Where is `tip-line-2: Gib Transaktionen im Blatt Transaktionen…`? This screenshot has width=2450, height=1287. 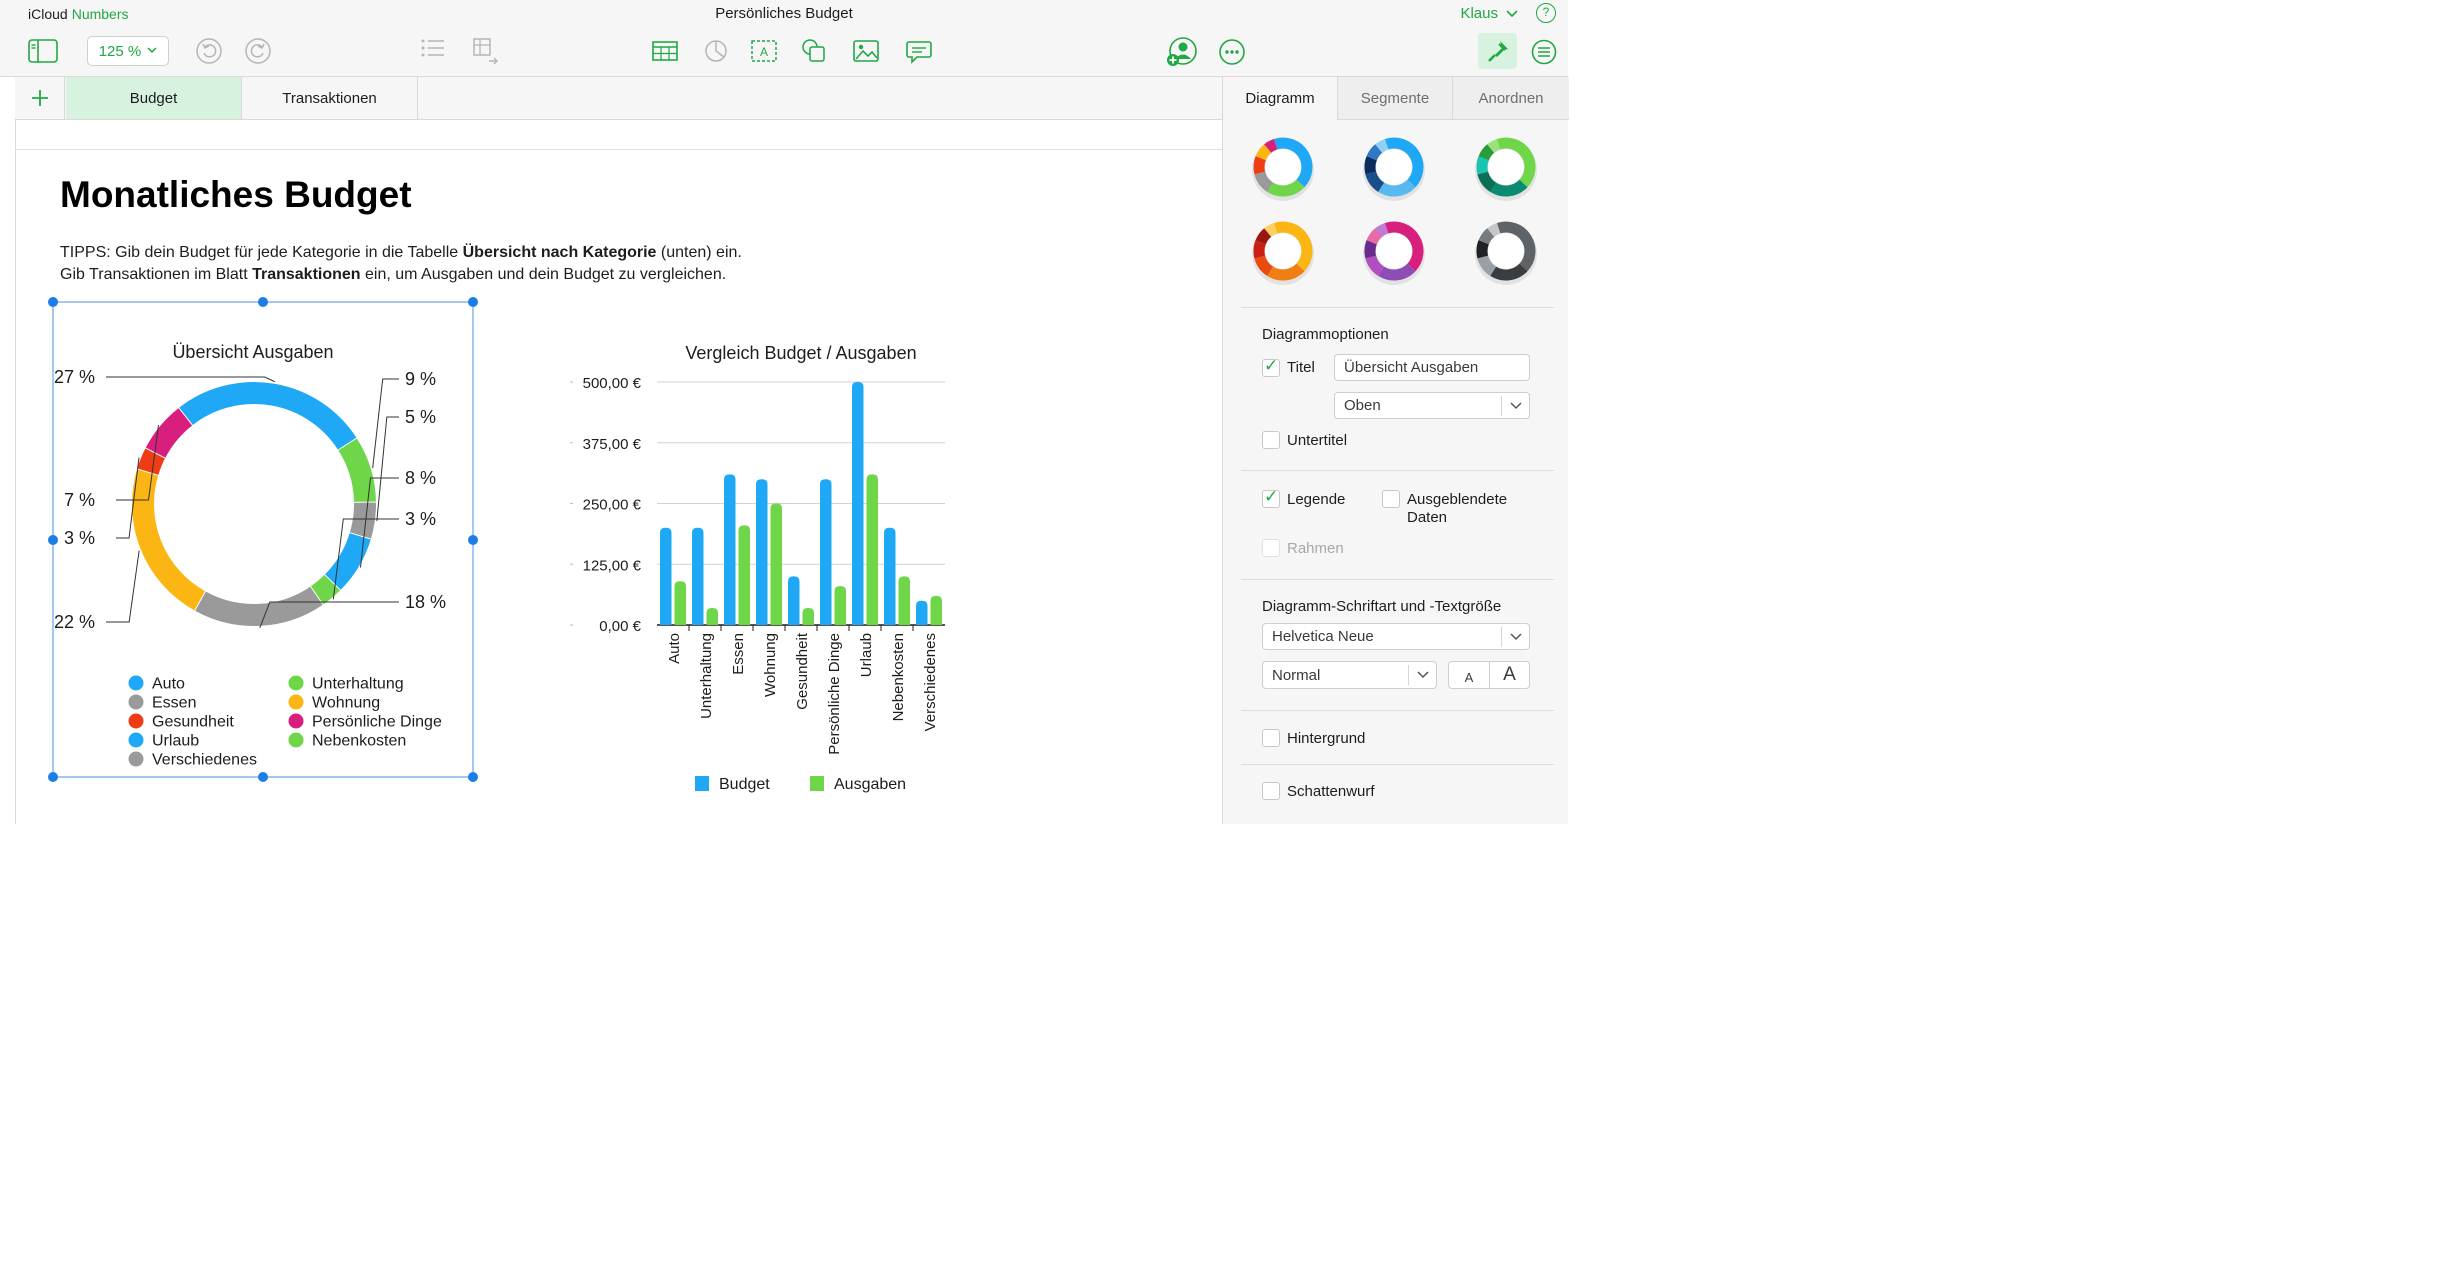 tip-line-2: Gib Transaktionen im Blatt Transaktionen… is located at coordinates (393, 275).